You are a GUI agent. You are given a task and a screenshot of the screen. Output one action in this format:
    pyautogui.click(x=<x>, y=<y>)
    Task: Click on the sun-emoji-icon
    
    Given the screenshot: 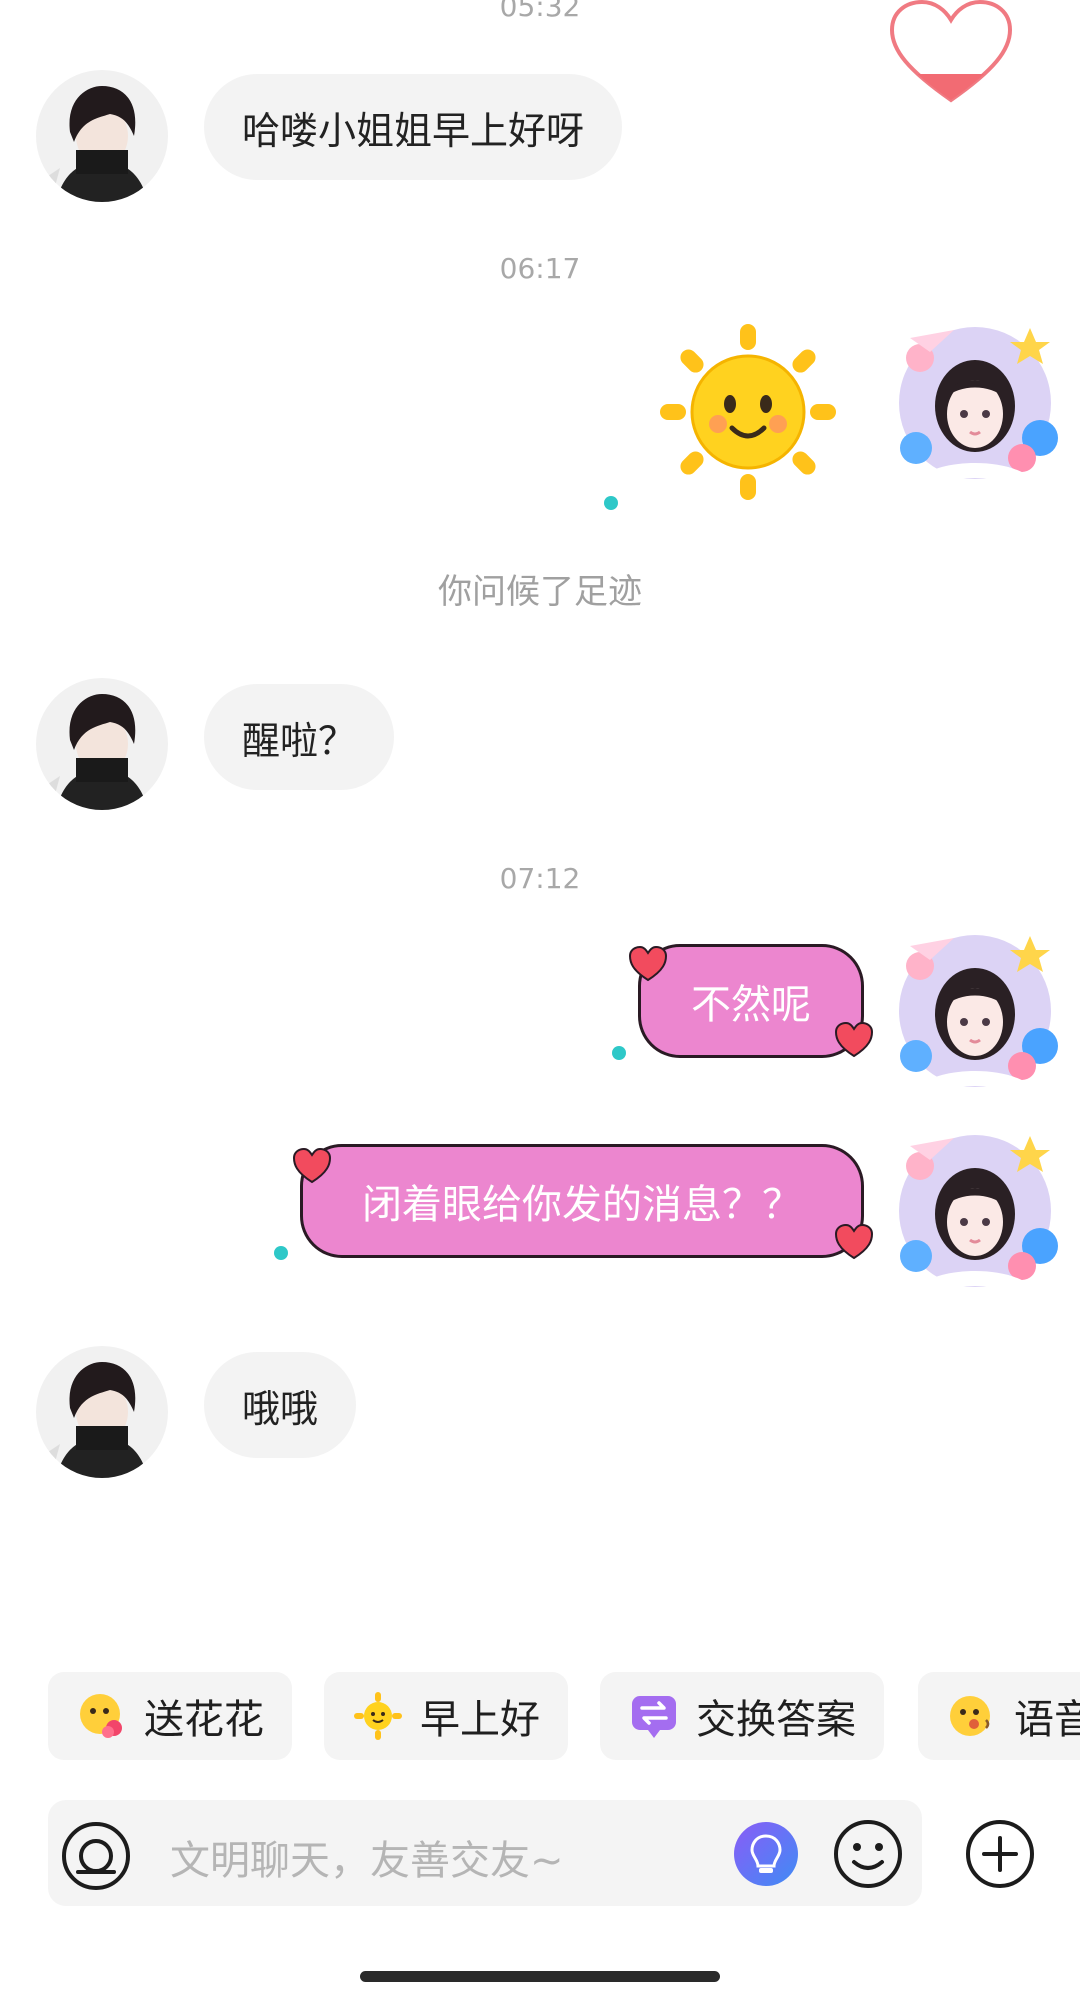 What is the action you would take?
    pyautogui.click(x=378, y=1716)
    